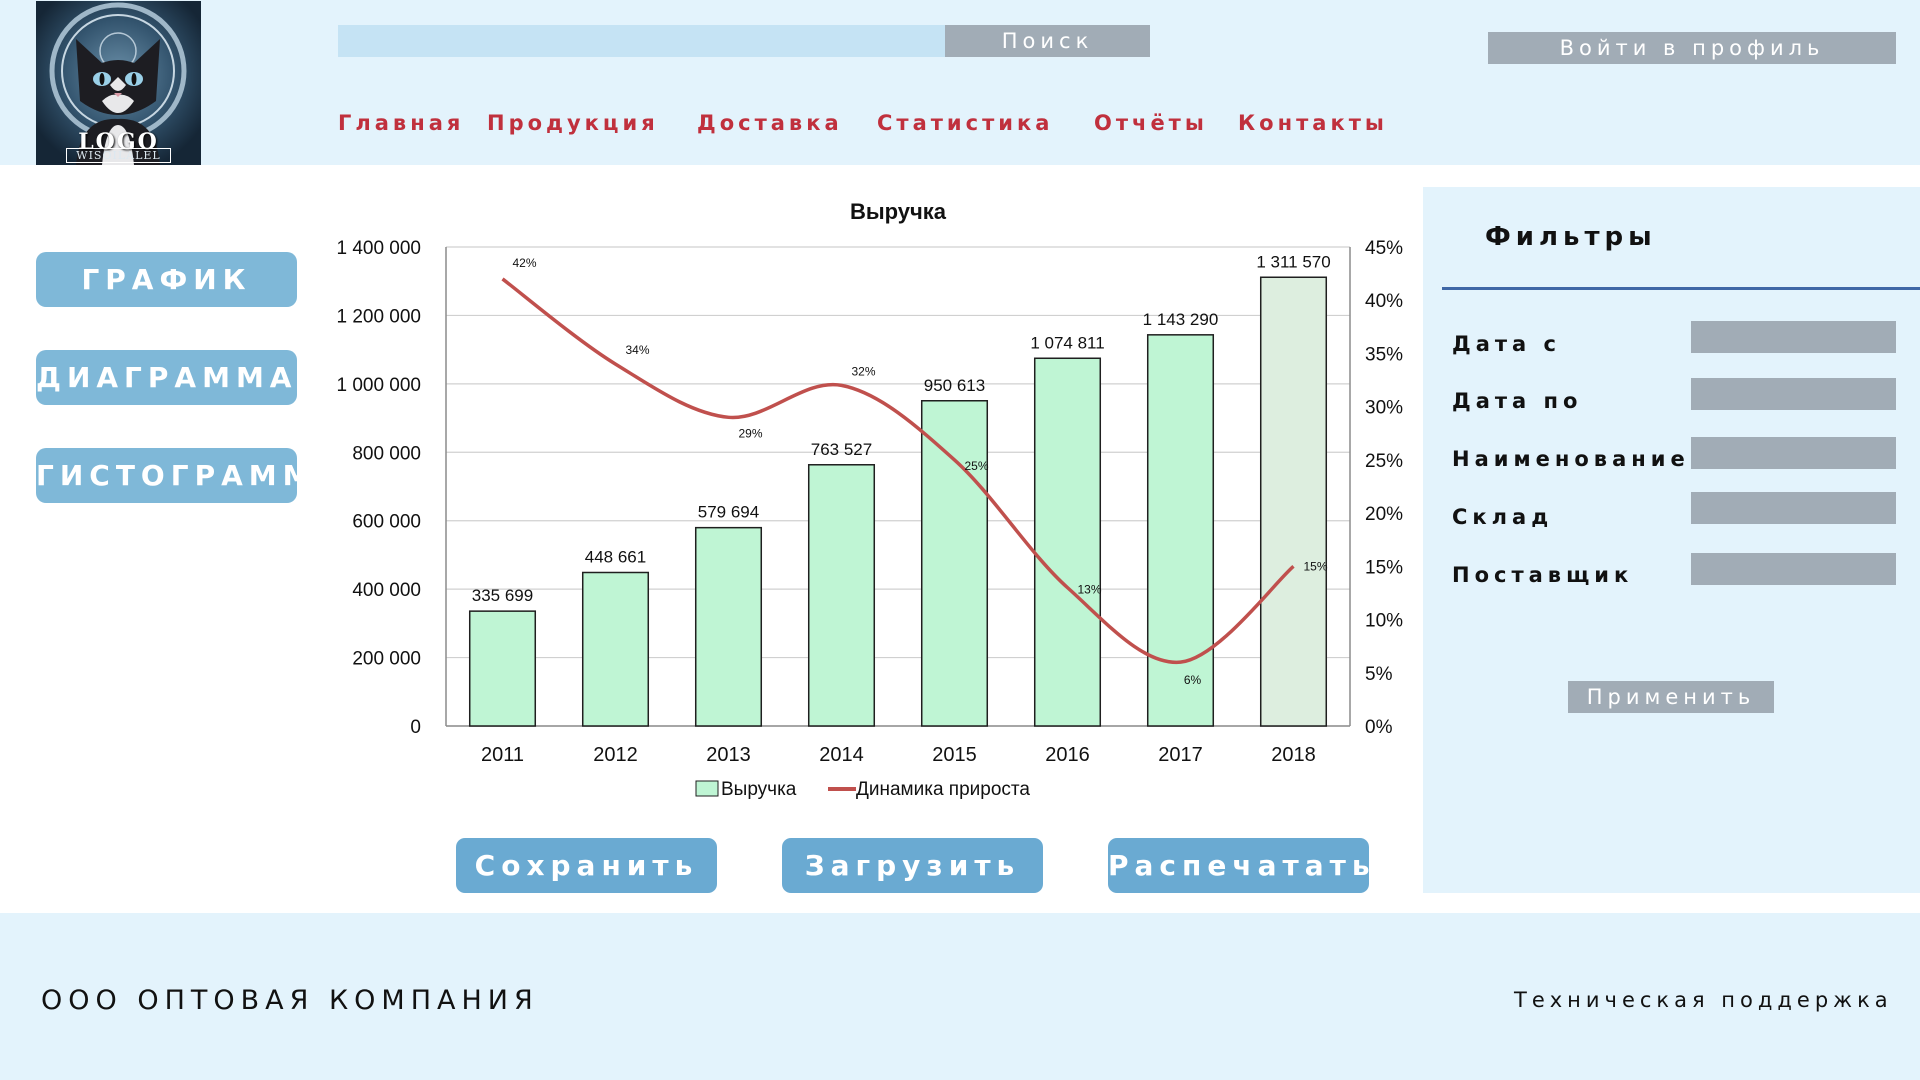 This screenshot has height=1080, width=1920. What do you see at coordinates (166, 377) in the screenshot?
I see `chart-type-diagram-button: ДИАГРАММА` at bounding box center [166, 377].